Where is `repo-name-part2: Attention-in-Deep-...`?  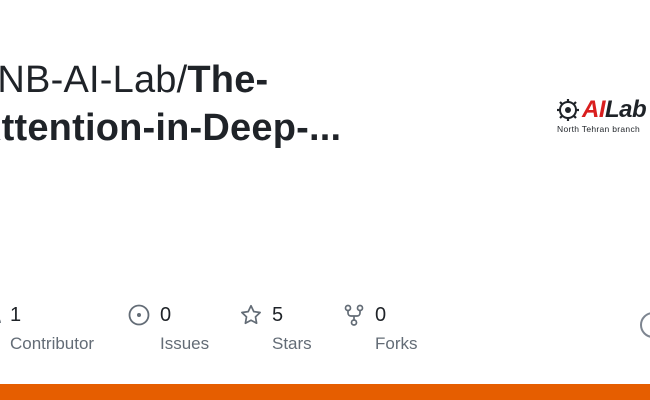 repo-name-part2: Attention-in-Deep-... is located at coordinates (171, 128).